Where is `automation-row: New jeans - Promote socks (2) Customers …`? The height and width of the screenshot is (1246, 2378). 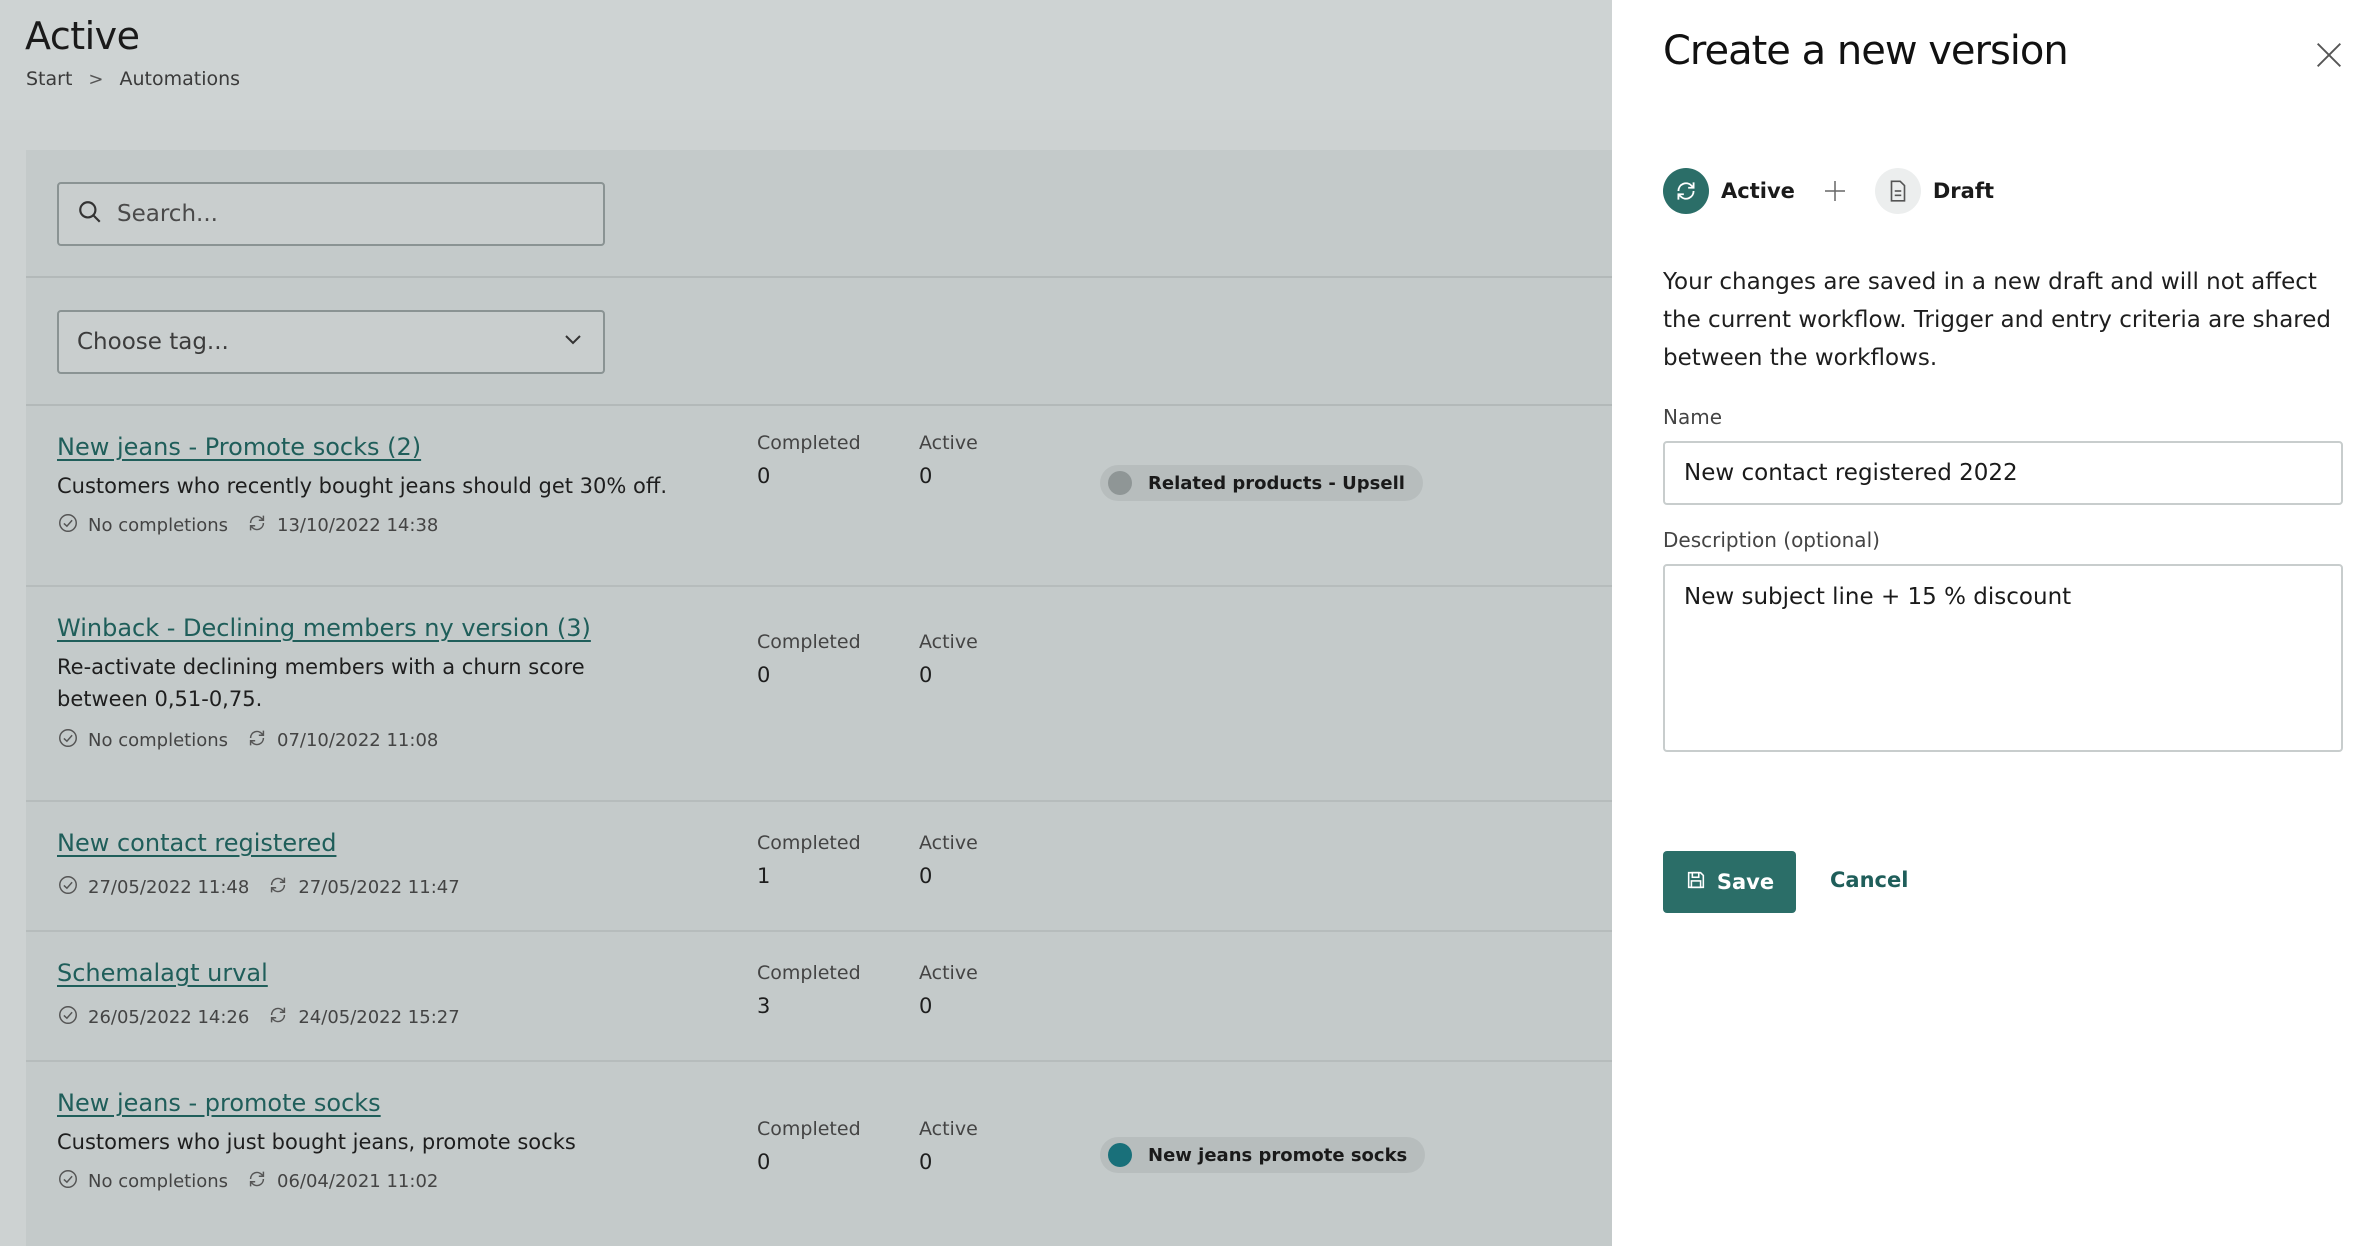 automation-row: New jeans - Promote socks (2) Customers … is located at coordinates (819, 496).